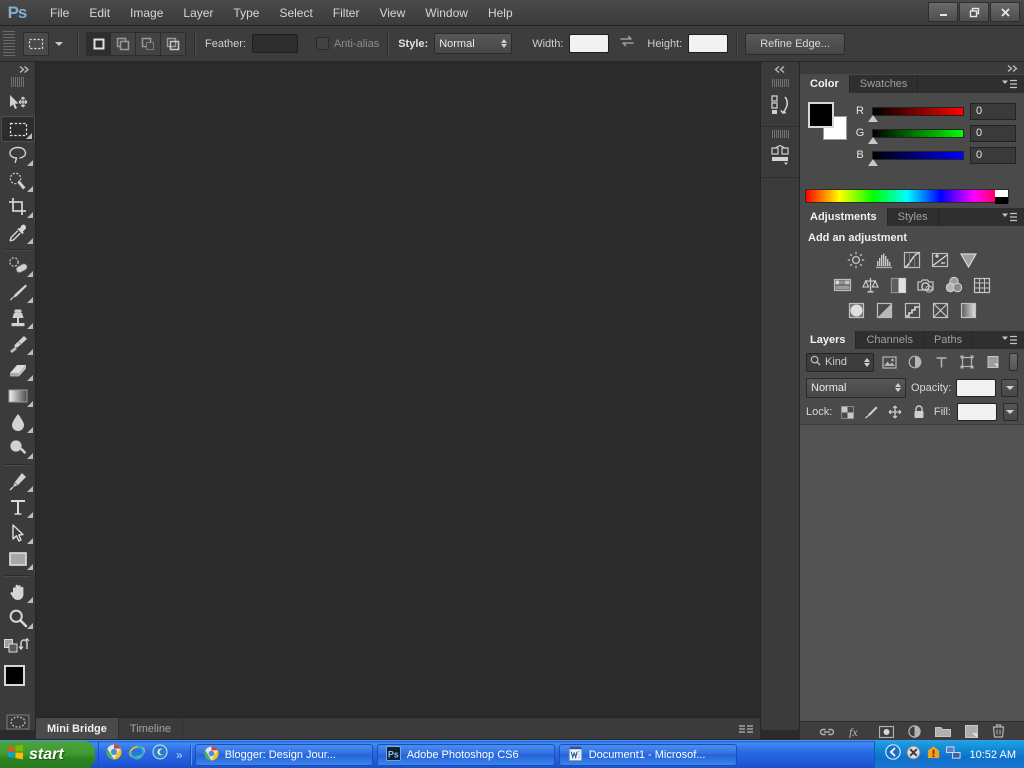 This screenshot has width=1024, height=768. What do you see at coordinates (840, 362) in the screenshot?
I see `layer-filter-kind-select: Kind` at bounding box center [840, 362].